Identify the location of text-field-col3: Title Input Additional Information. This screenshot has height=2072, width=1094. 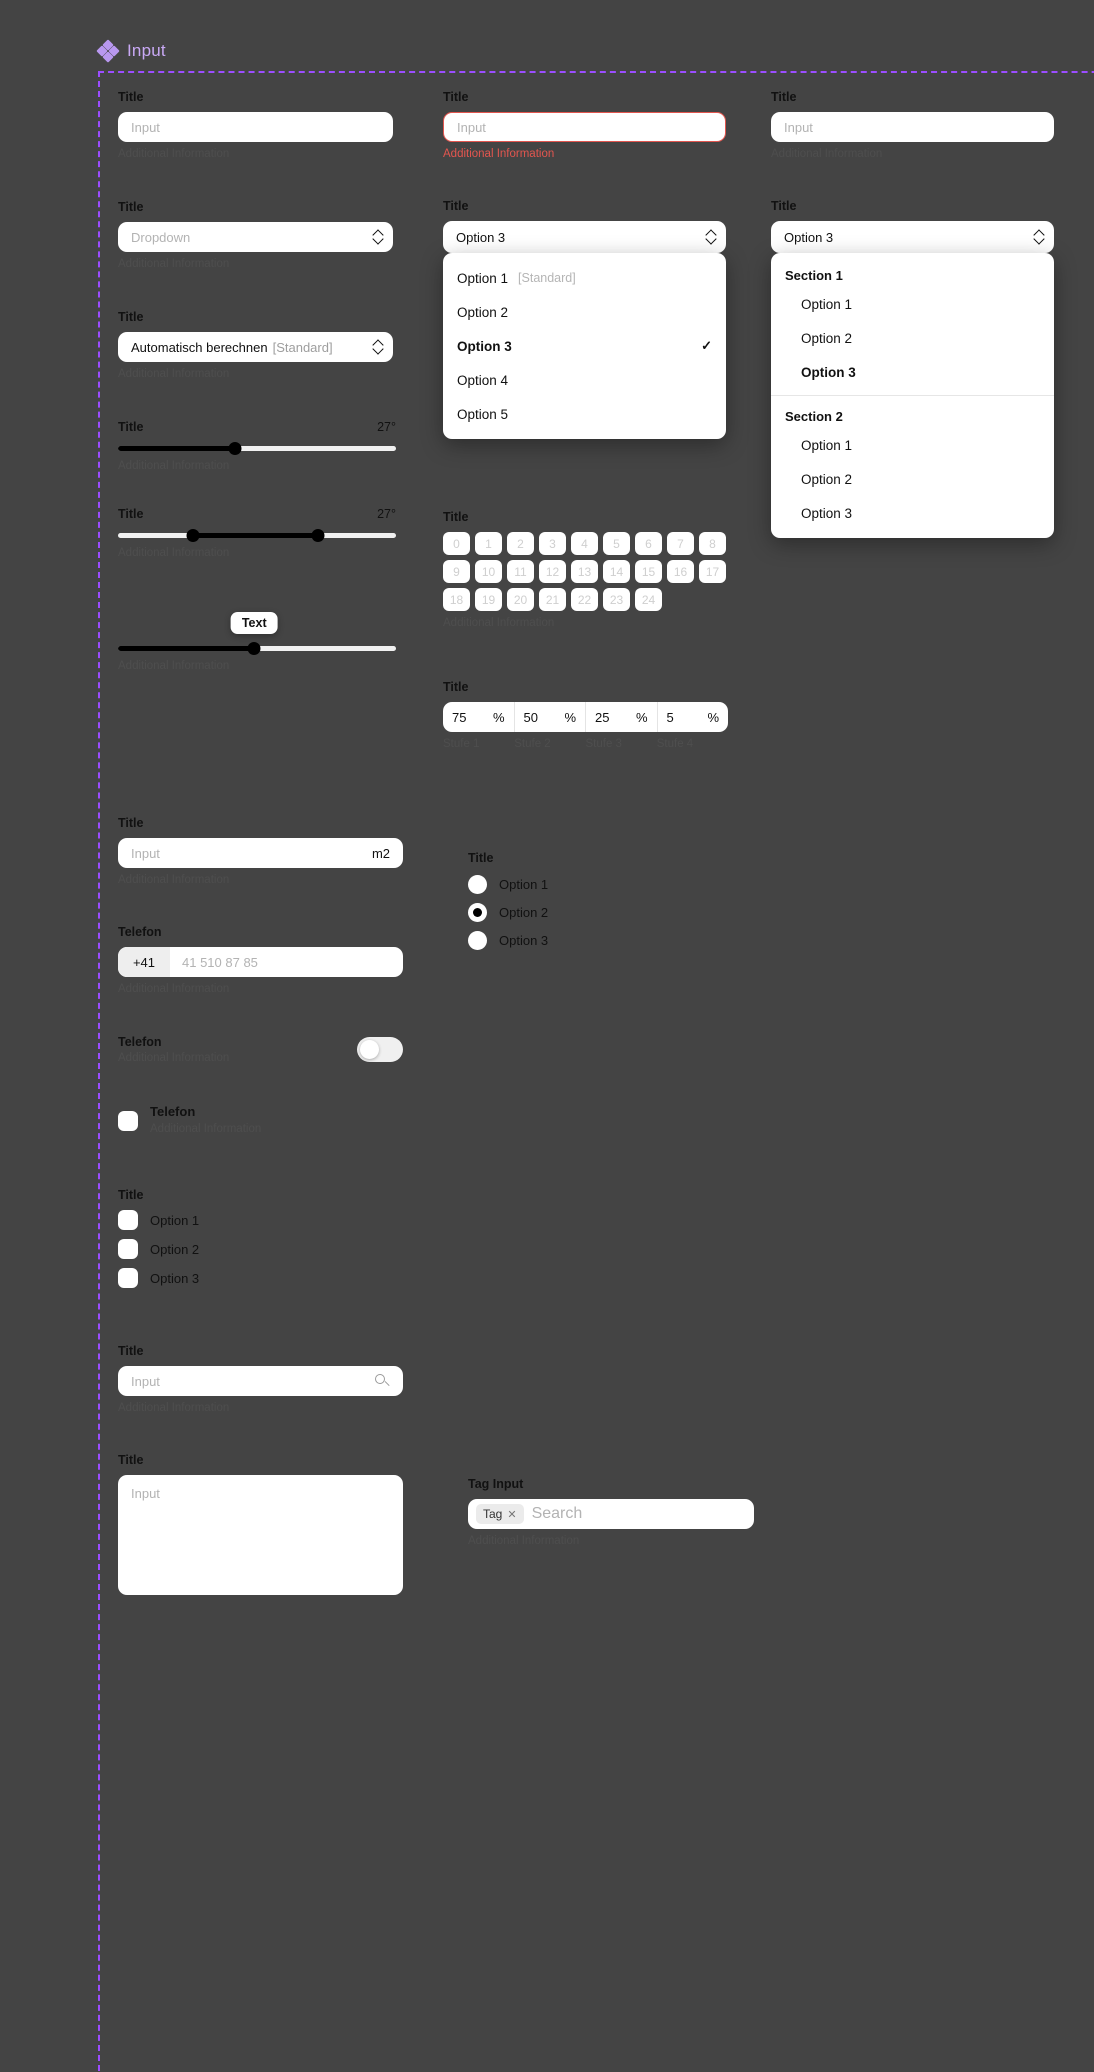
(912, 125).